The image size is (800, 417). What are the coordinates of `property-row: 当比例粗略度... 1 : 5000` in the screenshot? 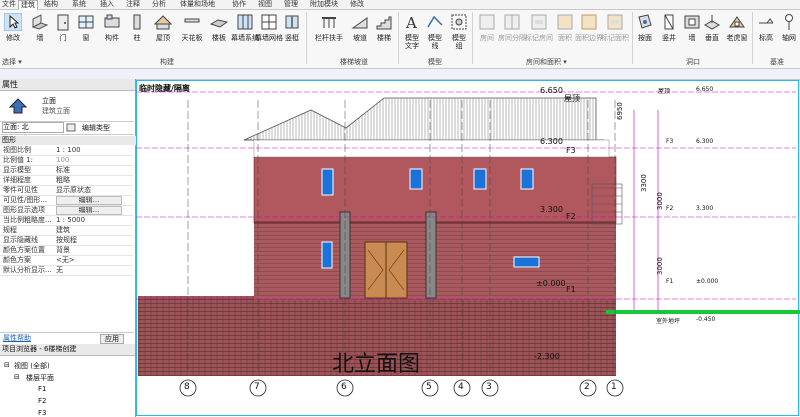 It's located at (66, 221).